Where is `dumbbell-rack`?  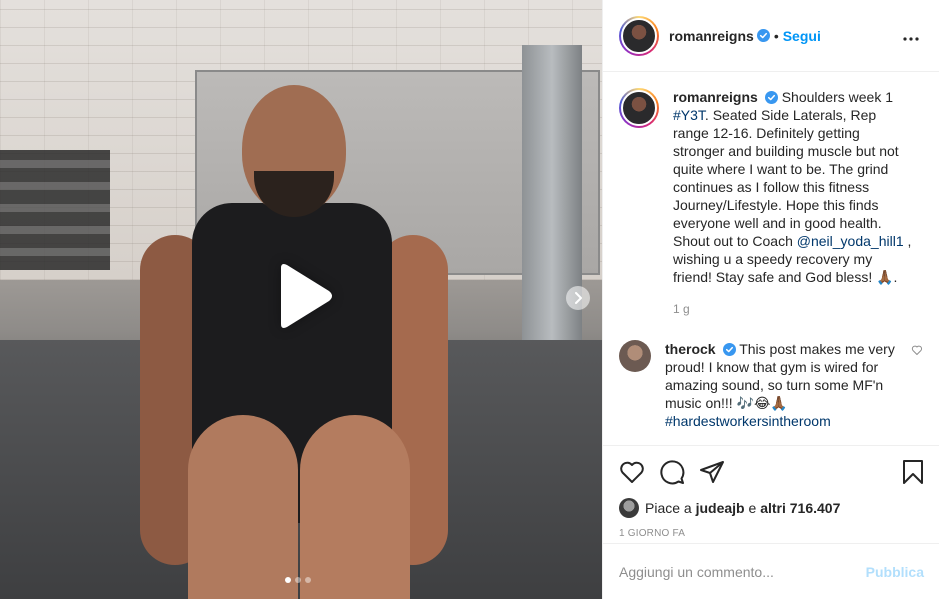
dumbbell-rack is located at coordinates (55, 210).